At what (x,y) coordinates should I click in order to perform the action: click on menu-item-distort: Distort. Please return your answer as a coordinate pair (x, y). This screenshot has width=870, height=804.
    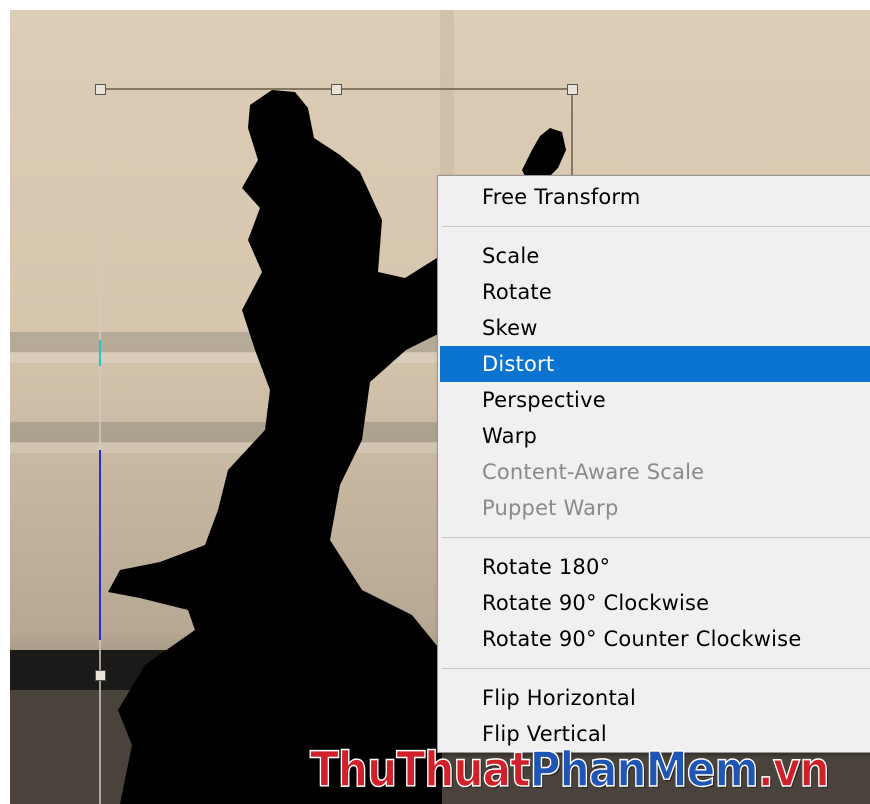
    Looking at the image, I should click on (655, 364).